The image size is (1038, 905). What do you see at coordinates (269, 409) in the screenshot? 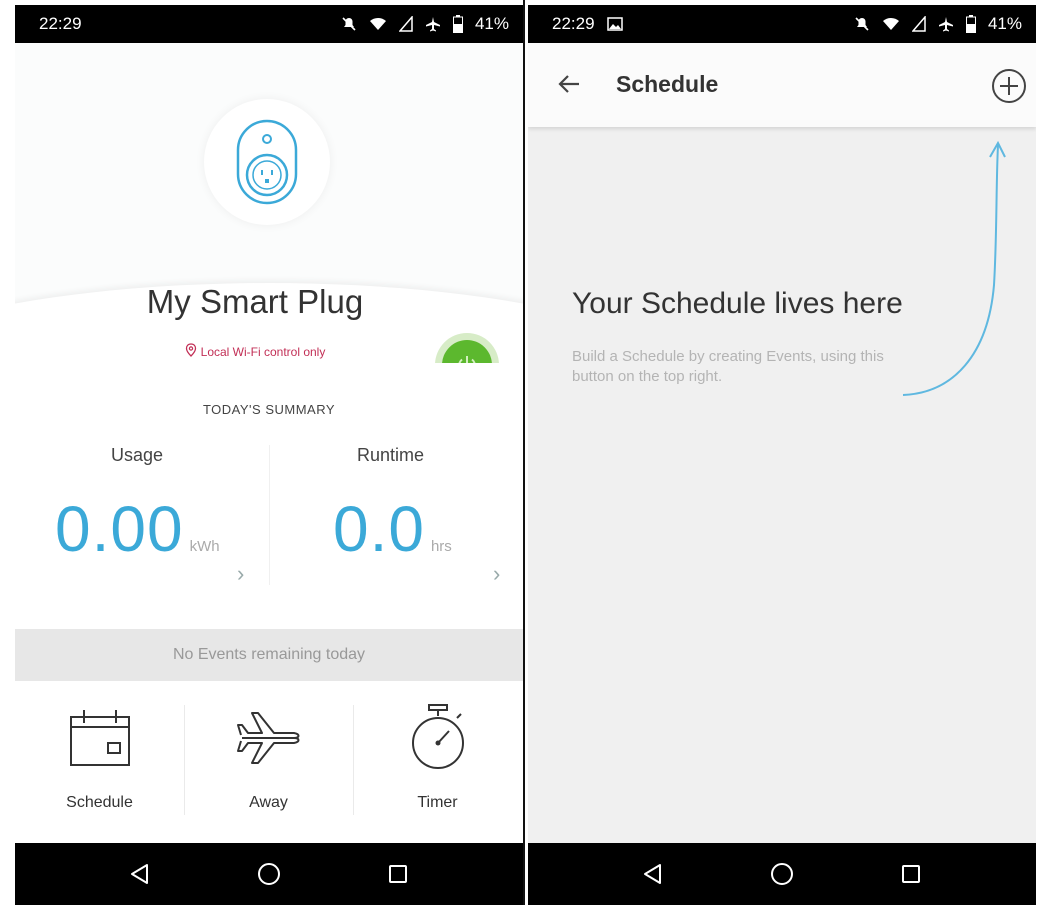
I see `summary-title: TODAY'S SUMMARY` at bounding box center [269, 409].